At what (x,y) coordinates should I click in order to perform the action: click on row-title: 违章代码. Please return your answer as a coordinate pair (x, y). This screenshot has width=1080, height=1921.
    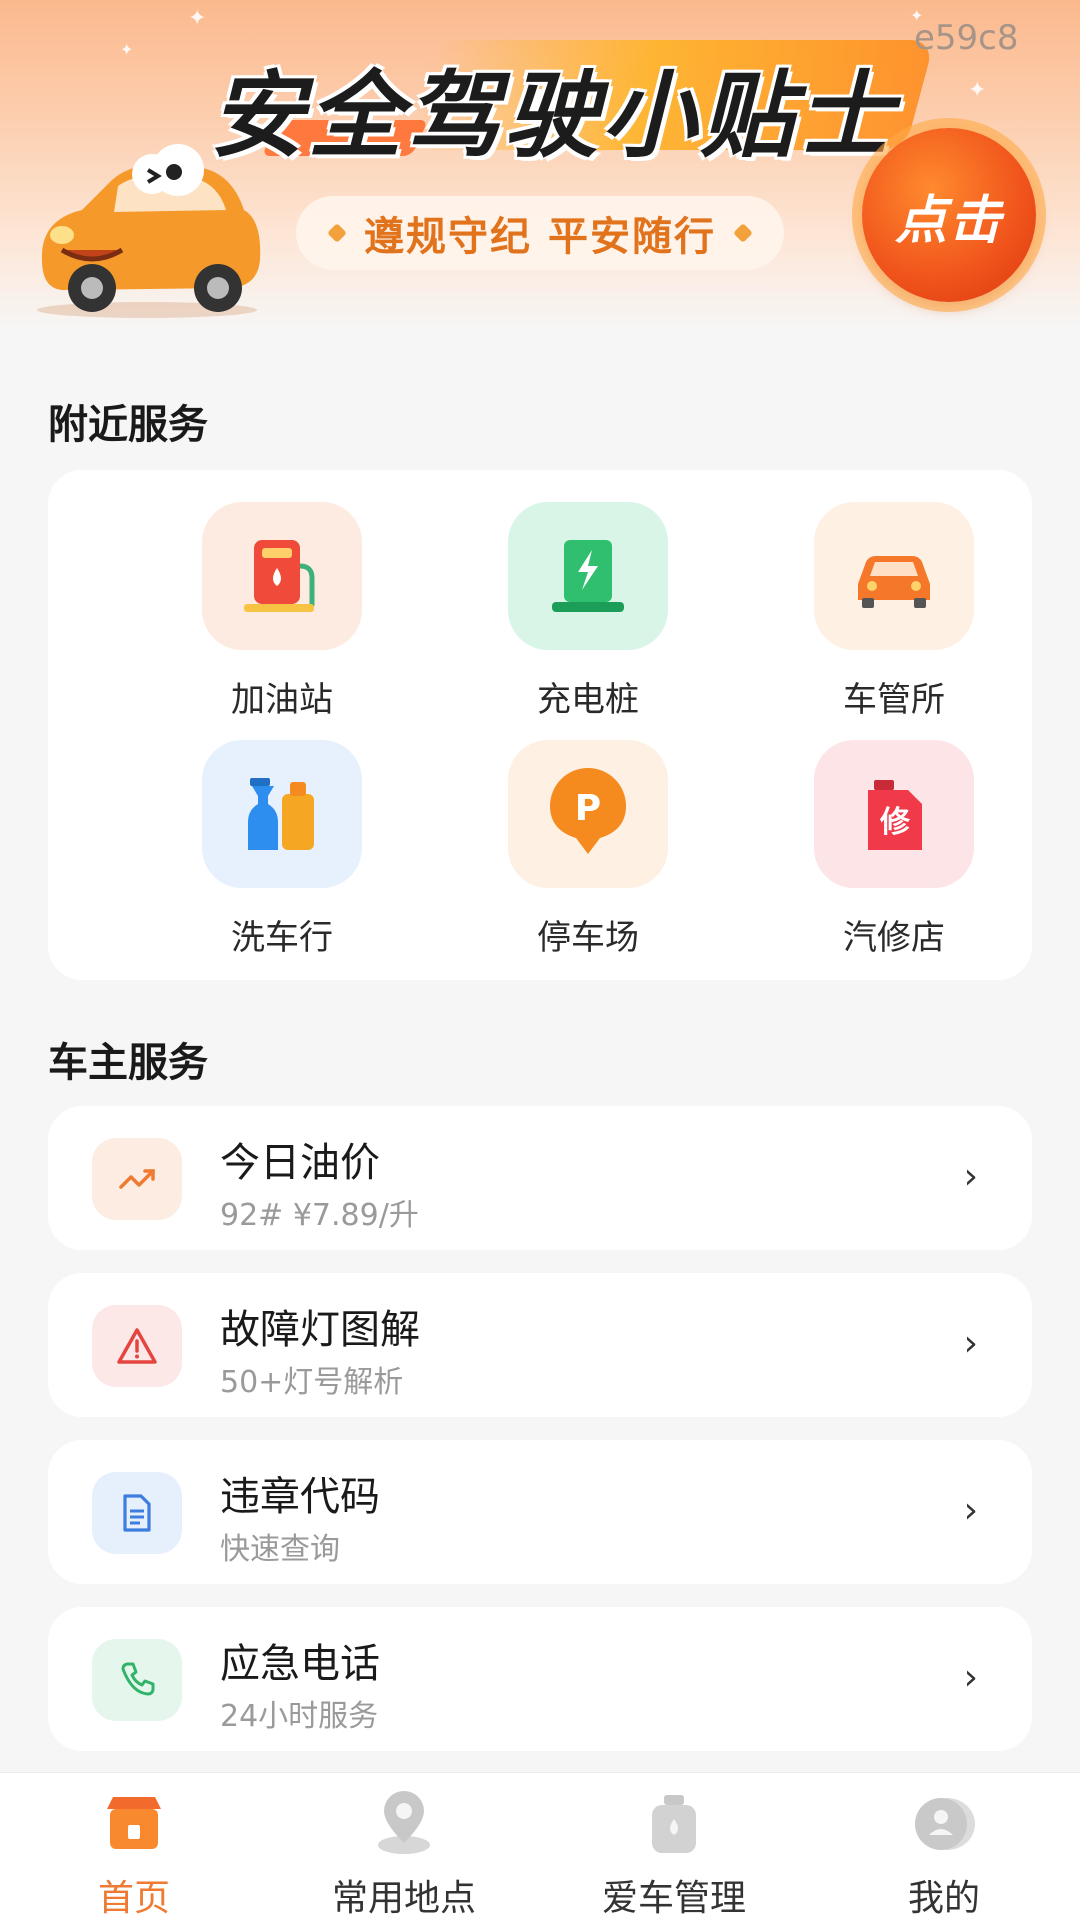
    Looking at the image, I should click on (300, 1497).